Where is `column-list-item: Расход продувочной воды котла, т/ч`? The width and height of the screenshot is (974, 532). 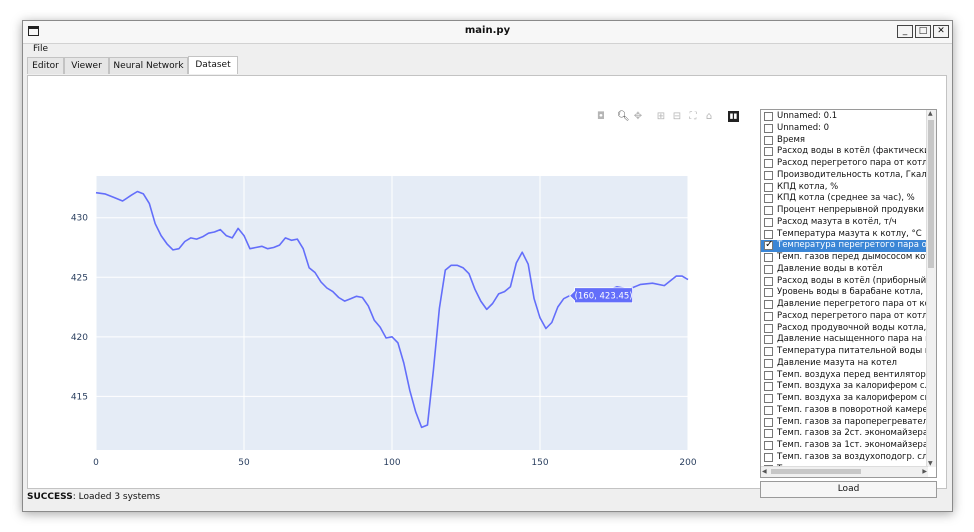
column-list-item: Расход продувочной воды котла, т/ч is located at coordinates (844, 329).